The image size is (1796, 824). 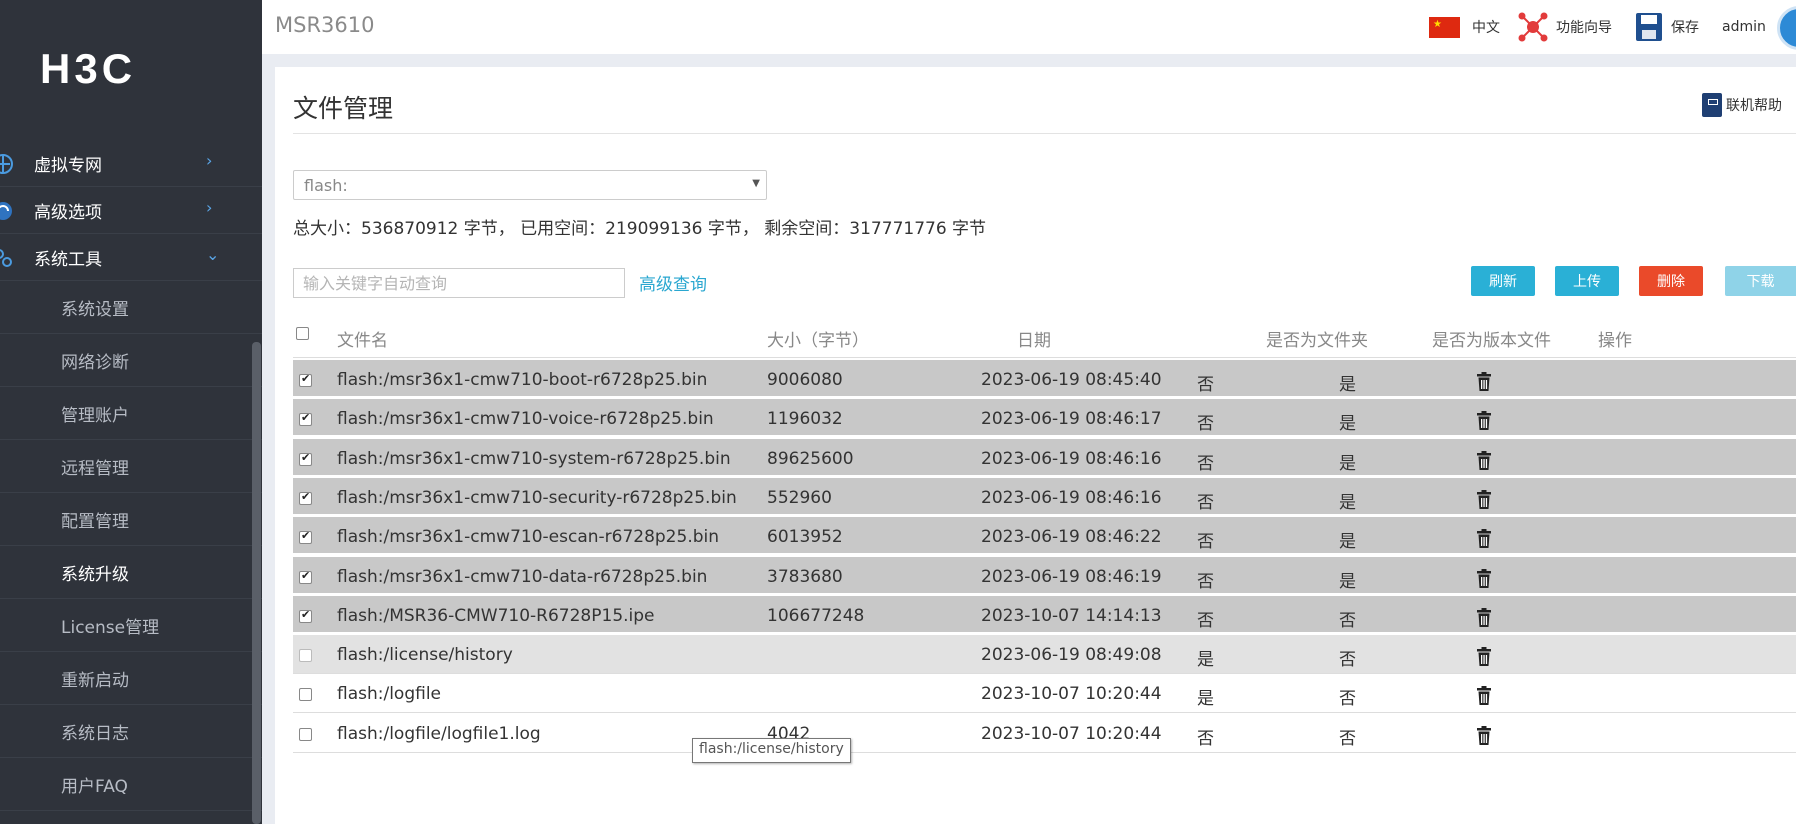 What do you see at coordinates (1491, 338) in the screenshot?
I see `column-header-version: 是否为版本文件` at bounding box center [1491, 338].